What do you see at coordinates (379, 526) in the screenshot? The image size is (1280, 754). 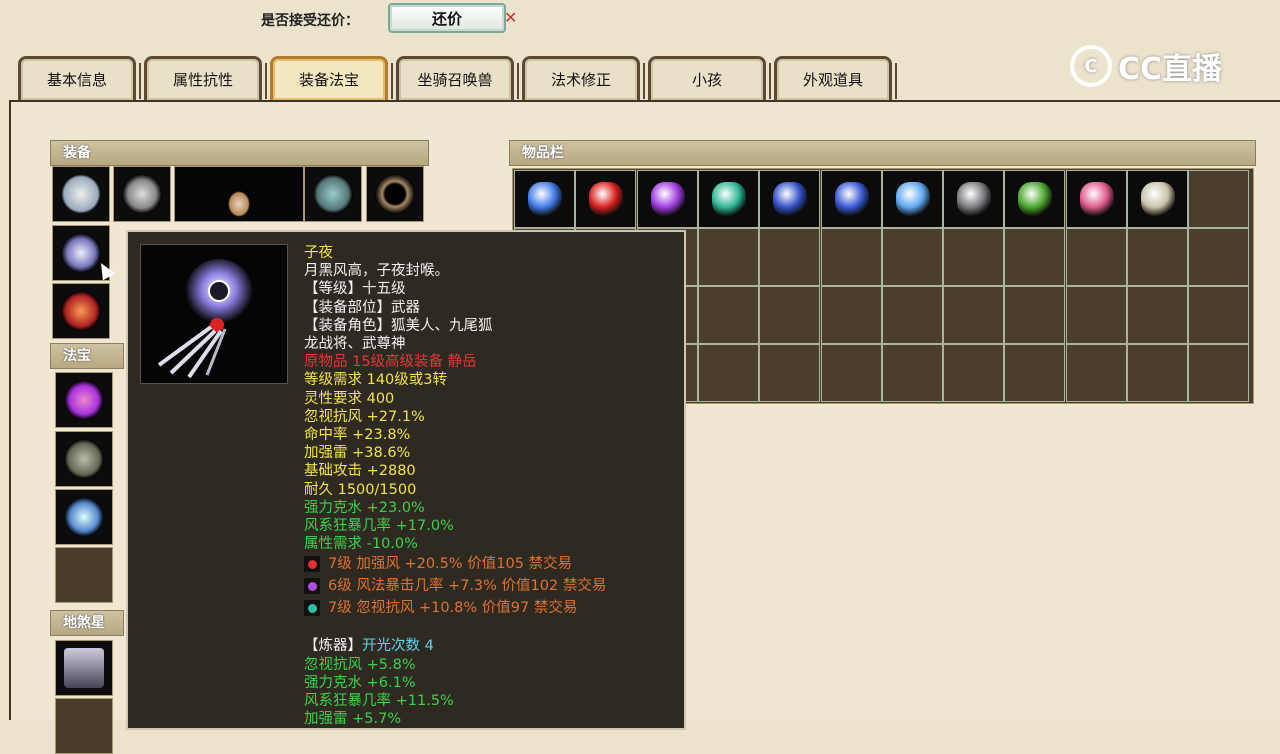 I see `item-bonus-stat: 风系狂暴几率 +17.0%` at bounding box center [379, 526].